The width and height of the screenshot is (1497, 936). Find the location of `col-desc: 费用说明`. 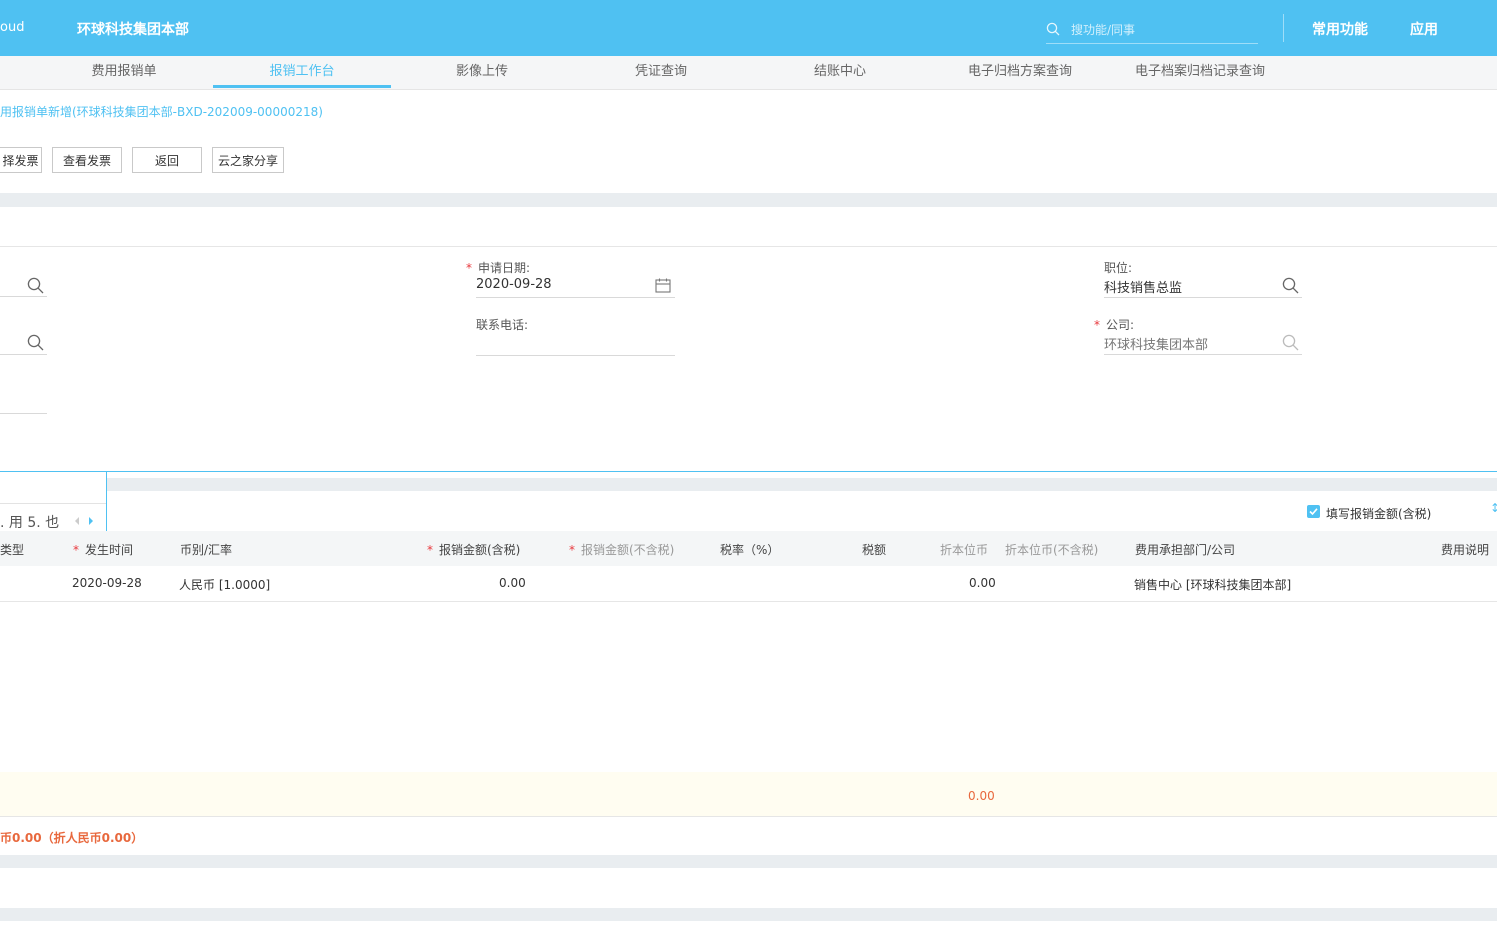

col-desc: 费用说明 is located at coordinates (1465, 549).